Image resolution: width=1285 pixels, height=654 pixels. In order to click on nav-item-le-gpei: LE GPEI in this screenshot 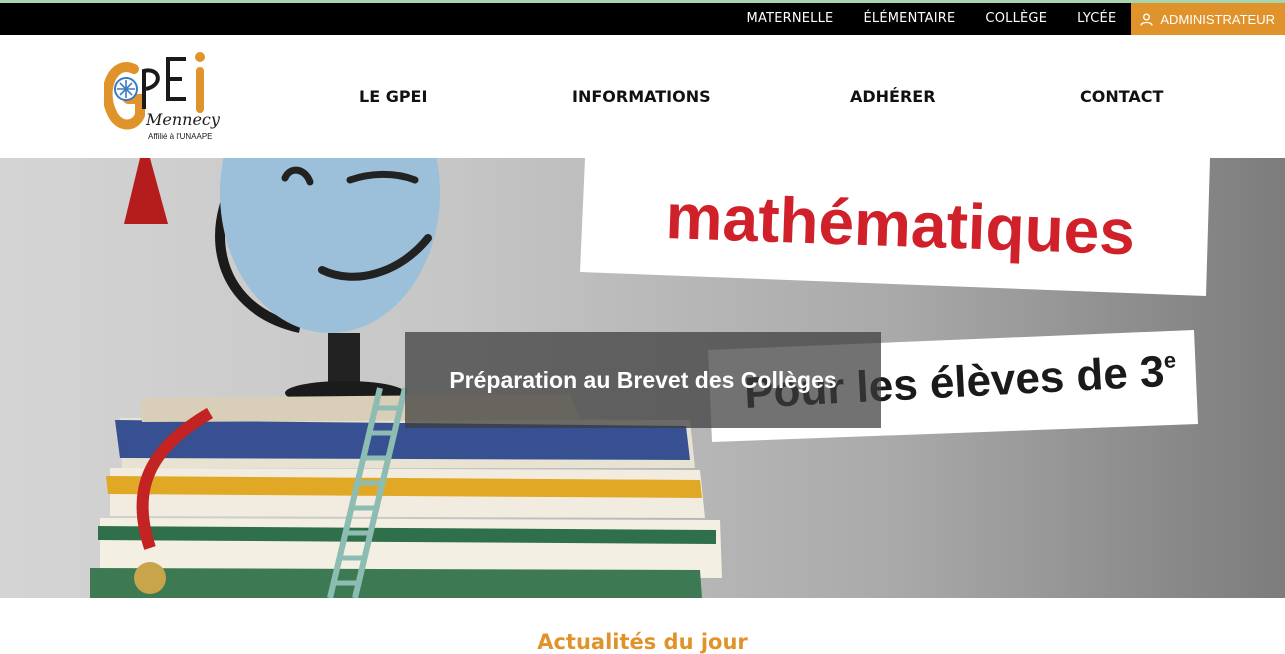, I will do `click(393, 96)`.